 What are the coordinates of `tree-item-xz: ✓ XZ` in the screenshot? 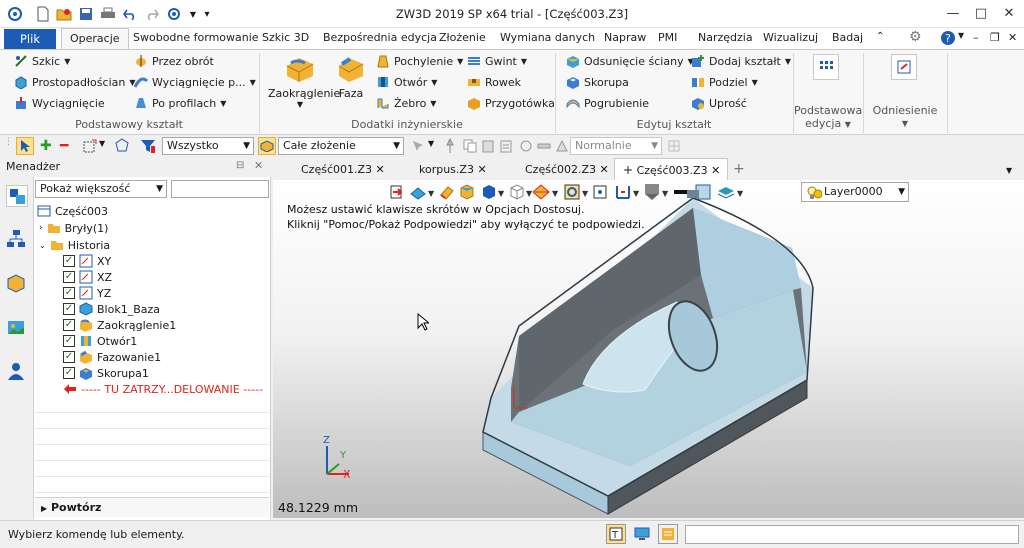 It's located at (87, 277).